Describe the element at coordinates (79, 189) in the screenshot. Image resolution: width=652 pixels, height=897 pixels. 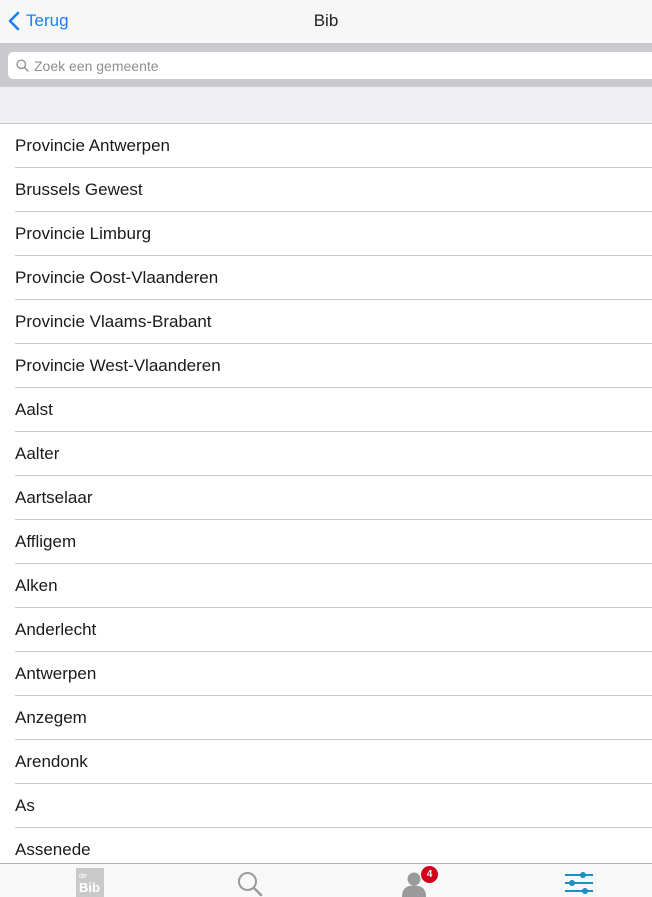
I see `list-item-label: Brussels Gewest` at that location.